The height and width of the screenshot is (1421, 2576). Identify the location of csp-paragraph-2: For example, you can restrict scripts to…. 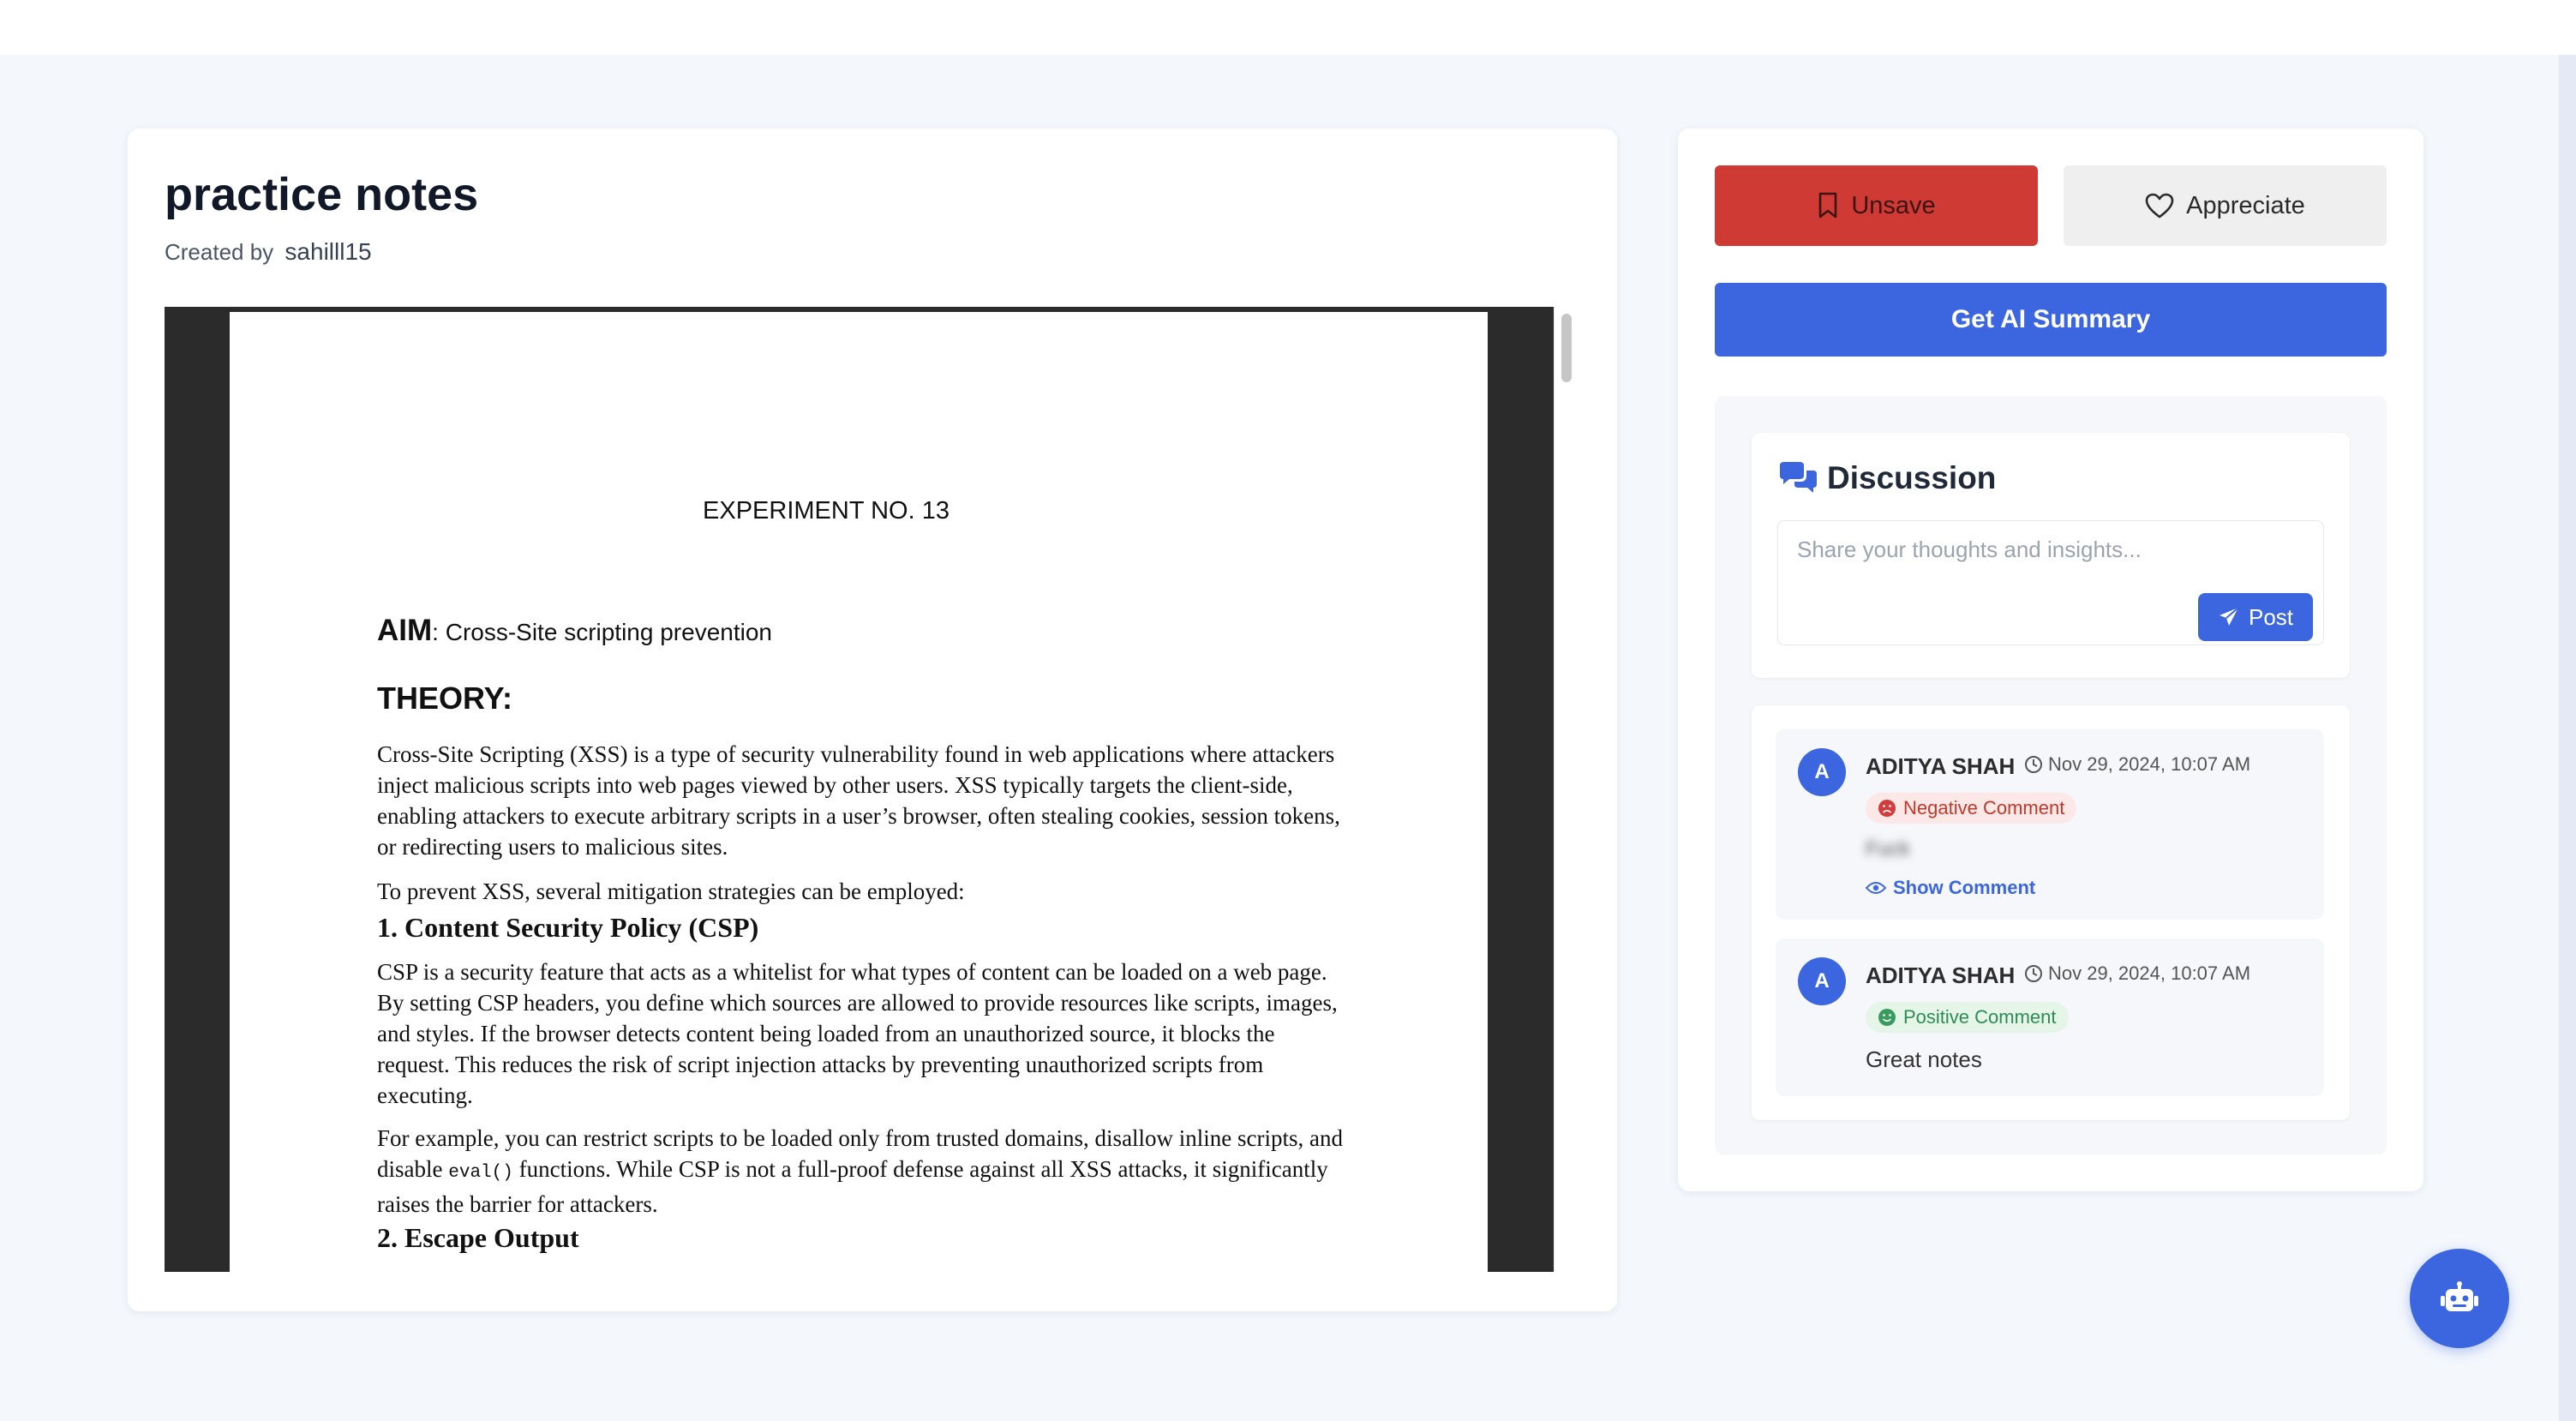
(860, 1171).